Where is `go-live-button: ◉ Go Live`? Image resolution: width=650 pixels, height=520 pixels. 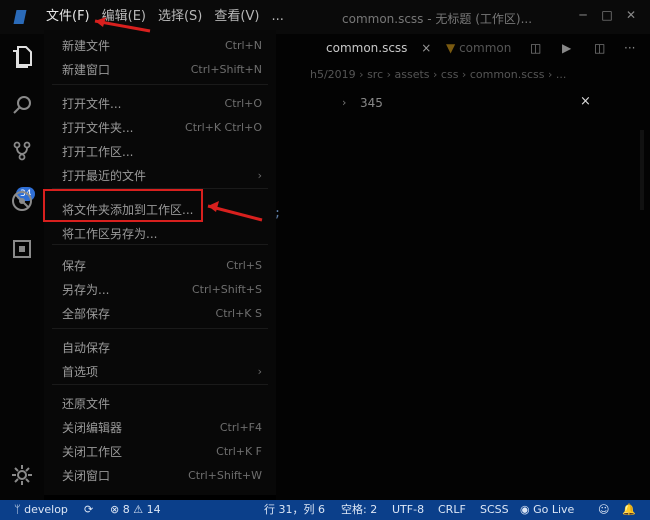 go-live-button: ◉ Go Live is located at coordinates (547, 510).